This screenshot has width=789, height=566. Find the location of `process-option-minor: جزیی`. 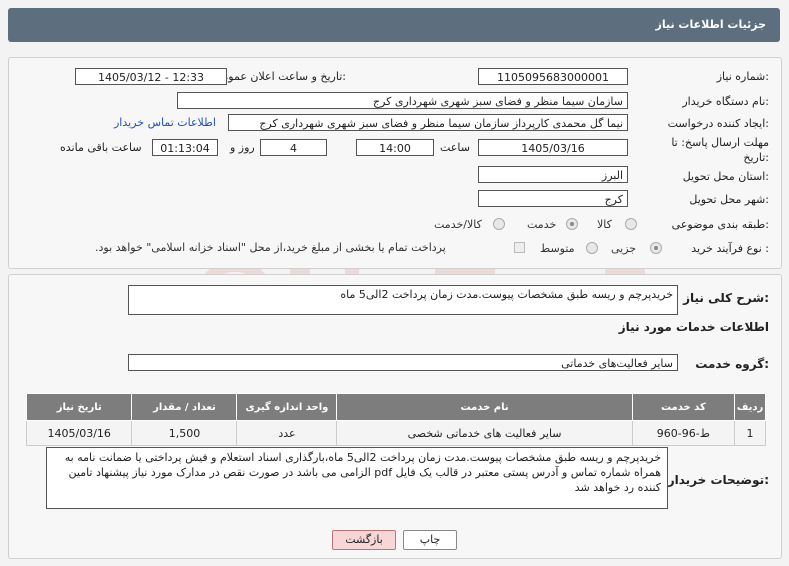

process-option-minor: جزیی is located at coordinates (624, 248).